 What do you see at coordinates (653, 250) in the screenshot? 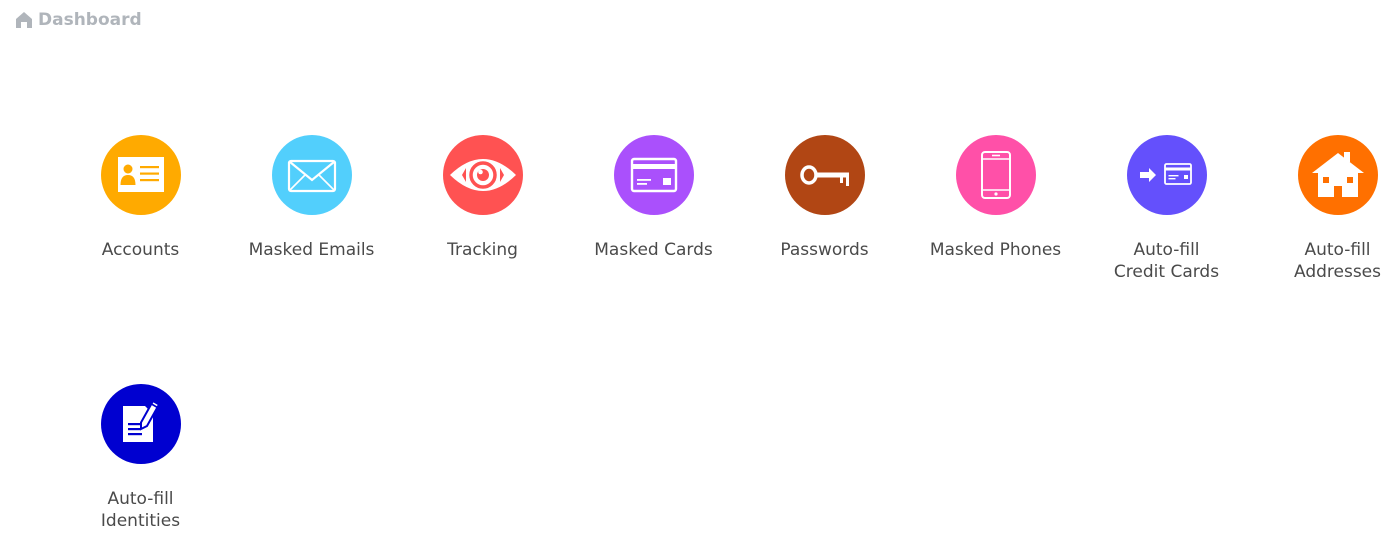
I see `tile-label: Masked Cards` at bounding box center [653, 250].